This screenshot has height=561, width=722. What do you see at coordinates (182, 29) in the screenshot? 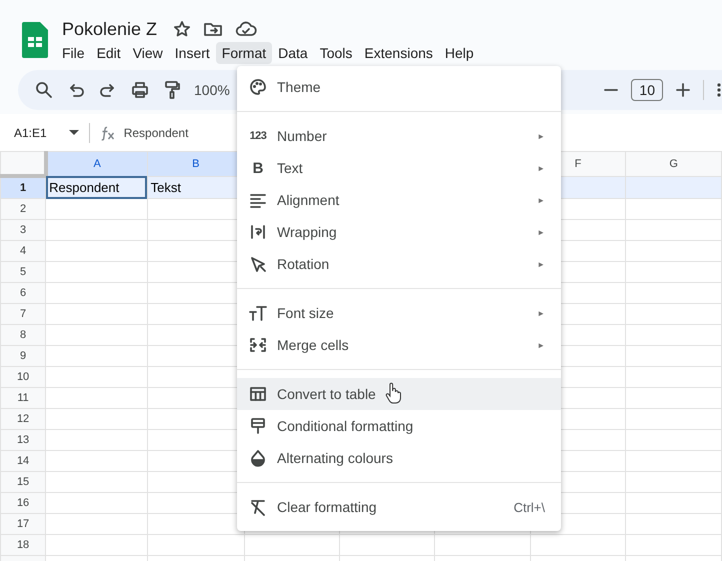
I see `star-icon` at bounding box center [182, 29].